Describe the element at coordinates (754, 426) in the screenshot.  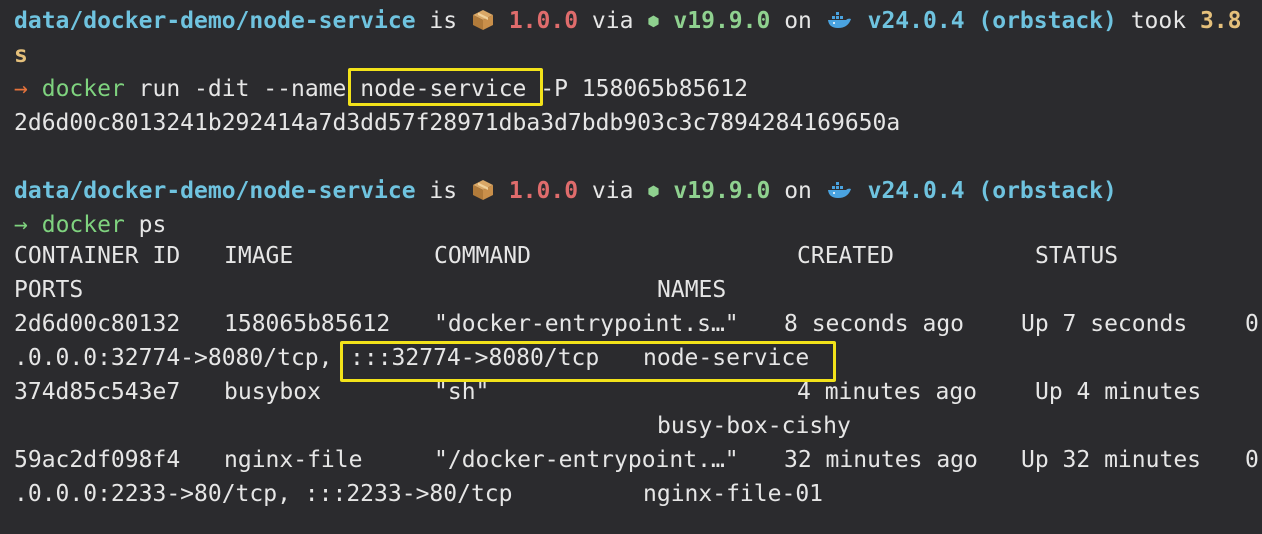
I see `names-cell: busy-box-cishy` at that location.